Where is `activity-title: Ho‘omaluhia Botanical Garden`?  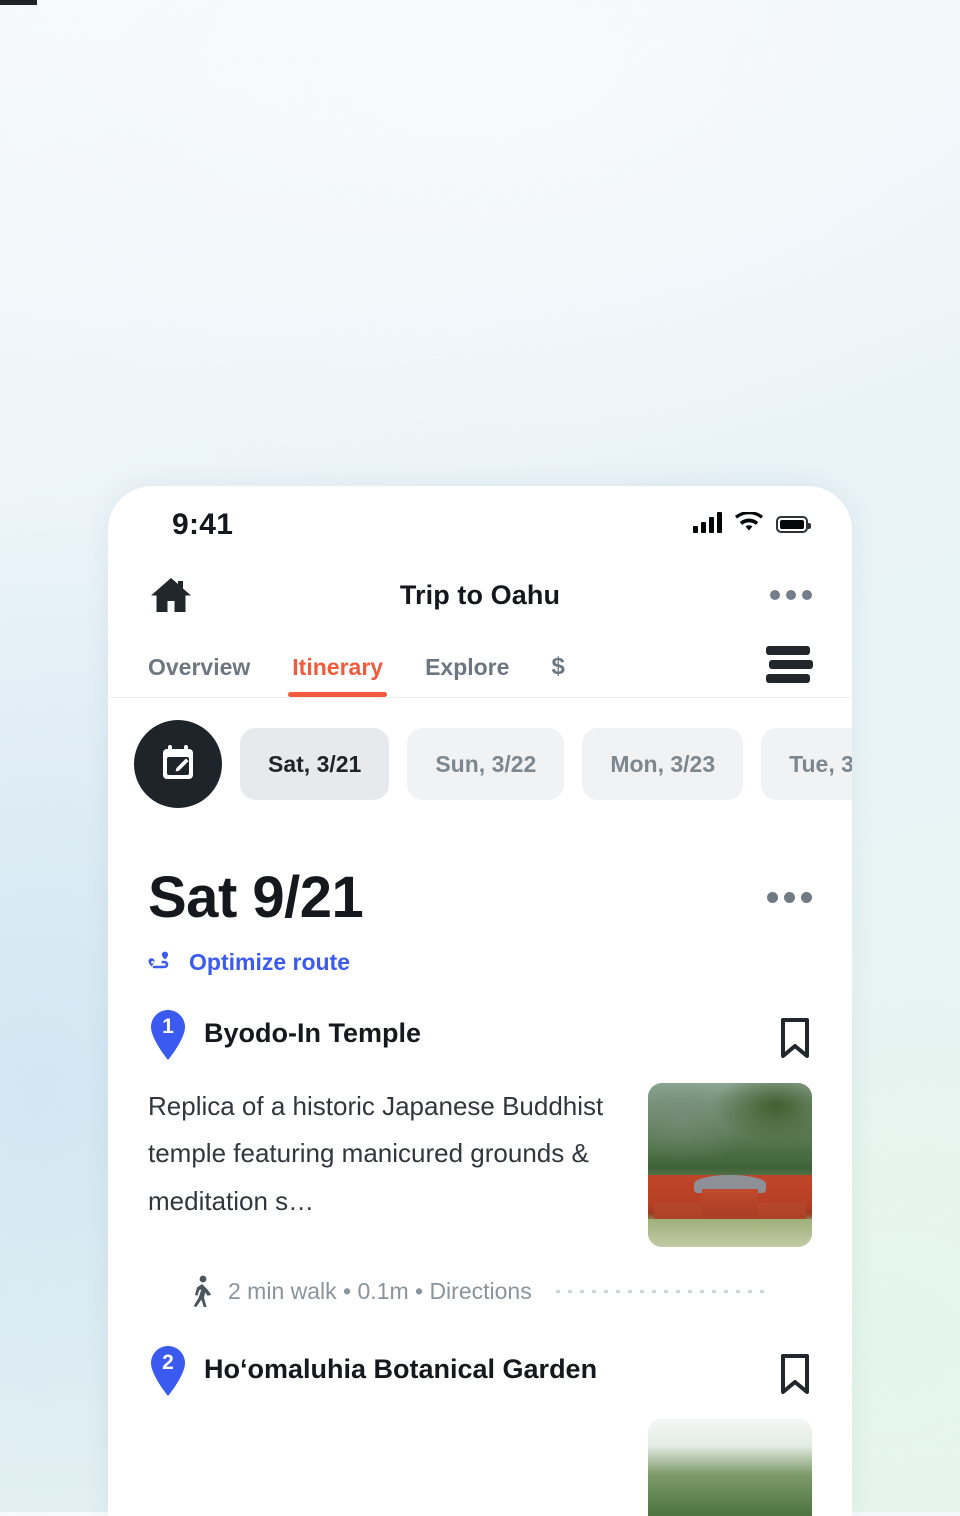
activity-title: Ho‘omaluhia Botanical Garden is located at coordinates (400, 1368).